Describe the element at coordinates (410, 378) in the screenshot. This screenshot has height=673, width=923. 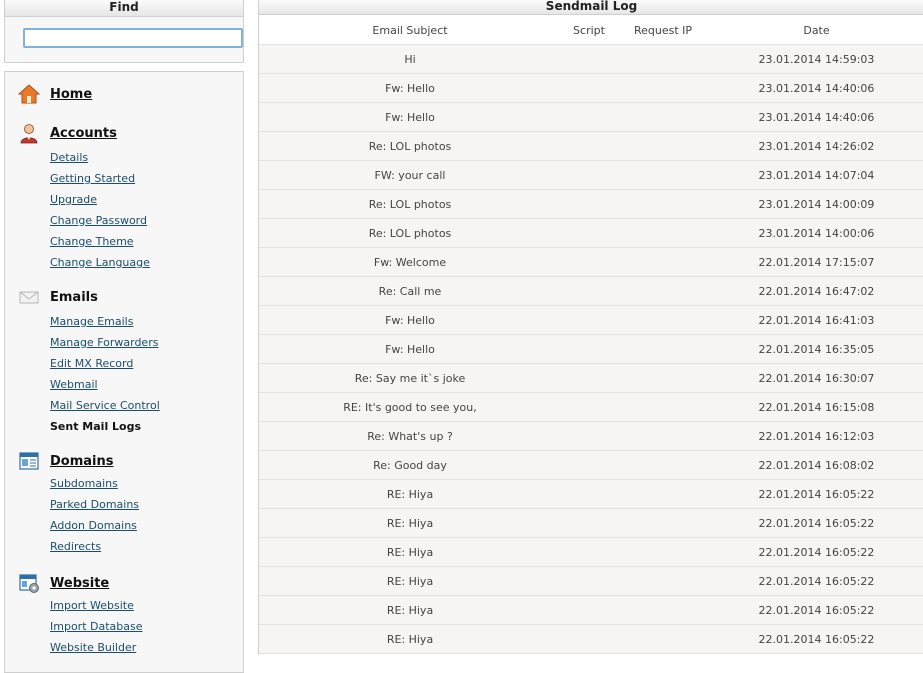
I see `cell-email-subject: Re: Say me it`s joke` at that location.